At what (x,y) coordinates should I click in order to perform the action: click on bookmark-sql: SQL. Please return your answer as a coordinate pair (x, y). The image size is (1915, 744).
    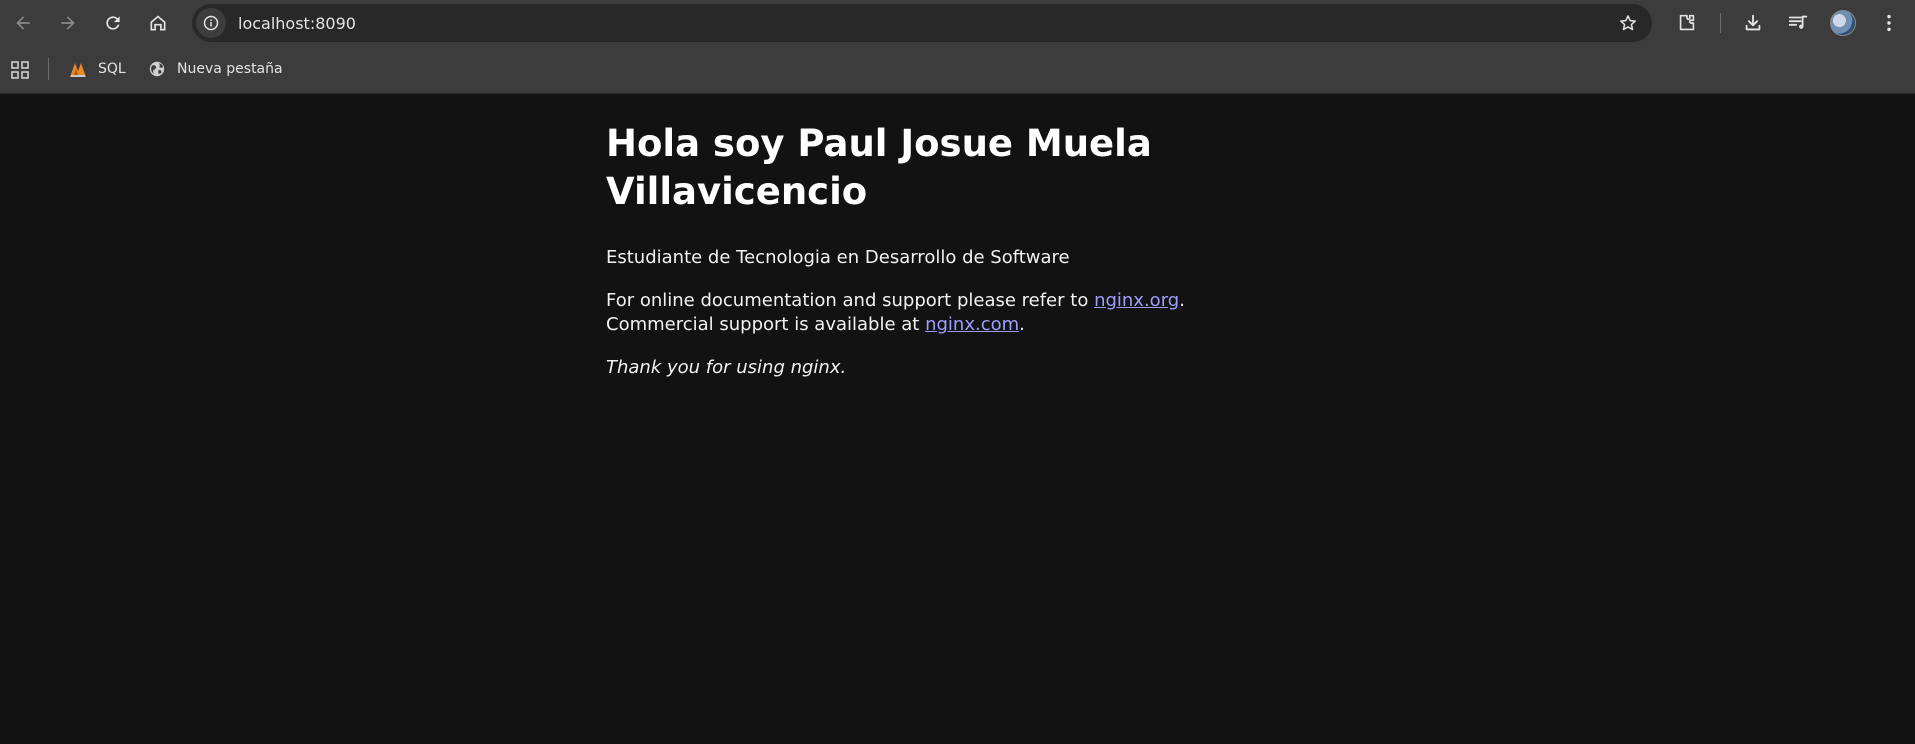
    Looking at the image, I should click on (97, 69).